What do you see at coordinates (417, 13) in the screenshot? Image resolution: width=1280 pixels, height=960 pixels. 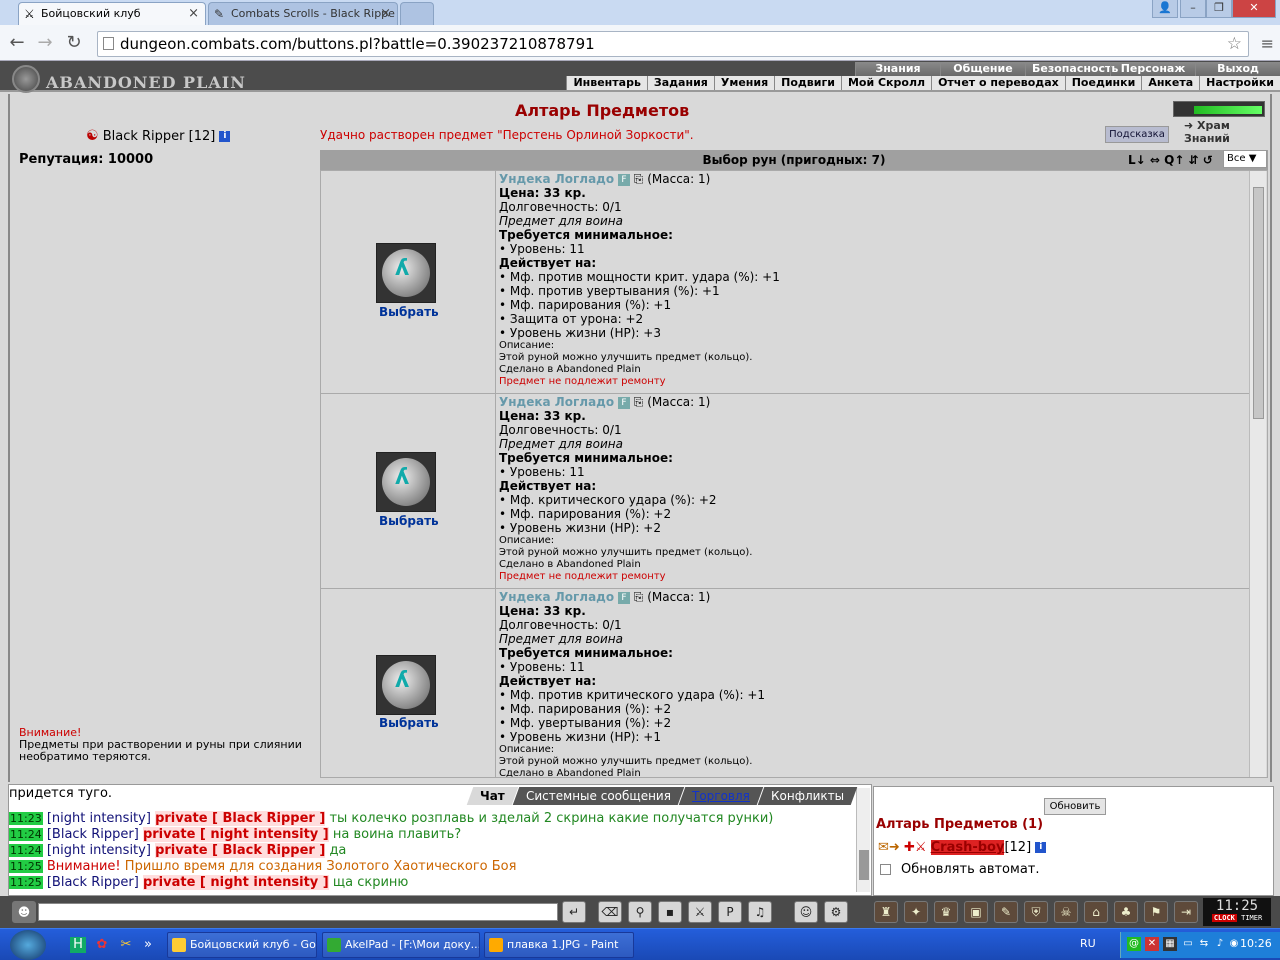 I see `new-tab-button` at bounding box center [417, 13].